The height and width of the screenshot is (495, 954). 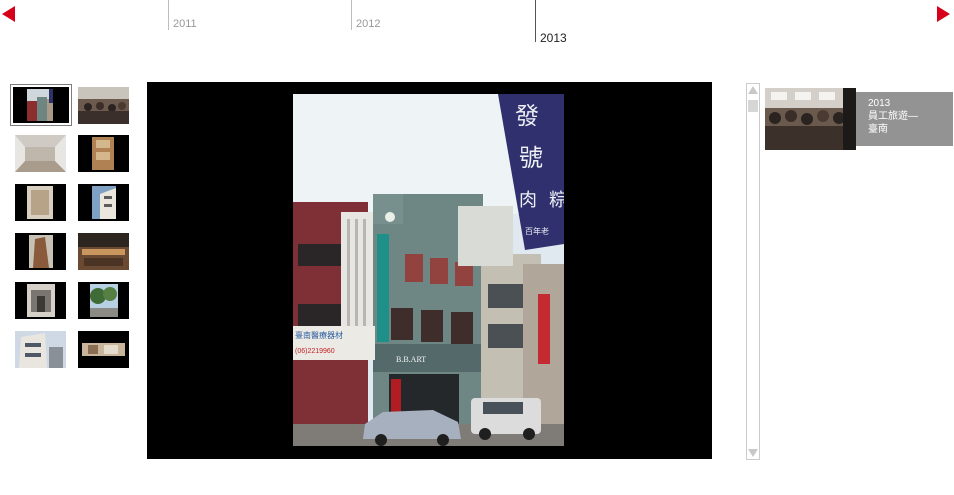 What do you see at coordinates (41, 105) in the screenshot?
I see `thumb-storefront` at bounding box center [41, 105].